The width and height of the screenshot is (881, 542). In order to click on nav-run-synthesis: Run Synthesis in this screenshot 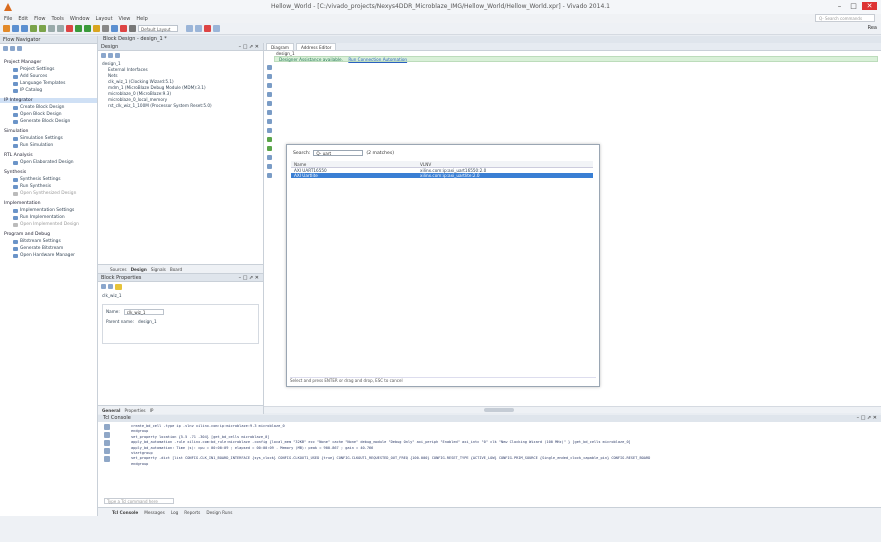, I will do `click(55, 186)`.